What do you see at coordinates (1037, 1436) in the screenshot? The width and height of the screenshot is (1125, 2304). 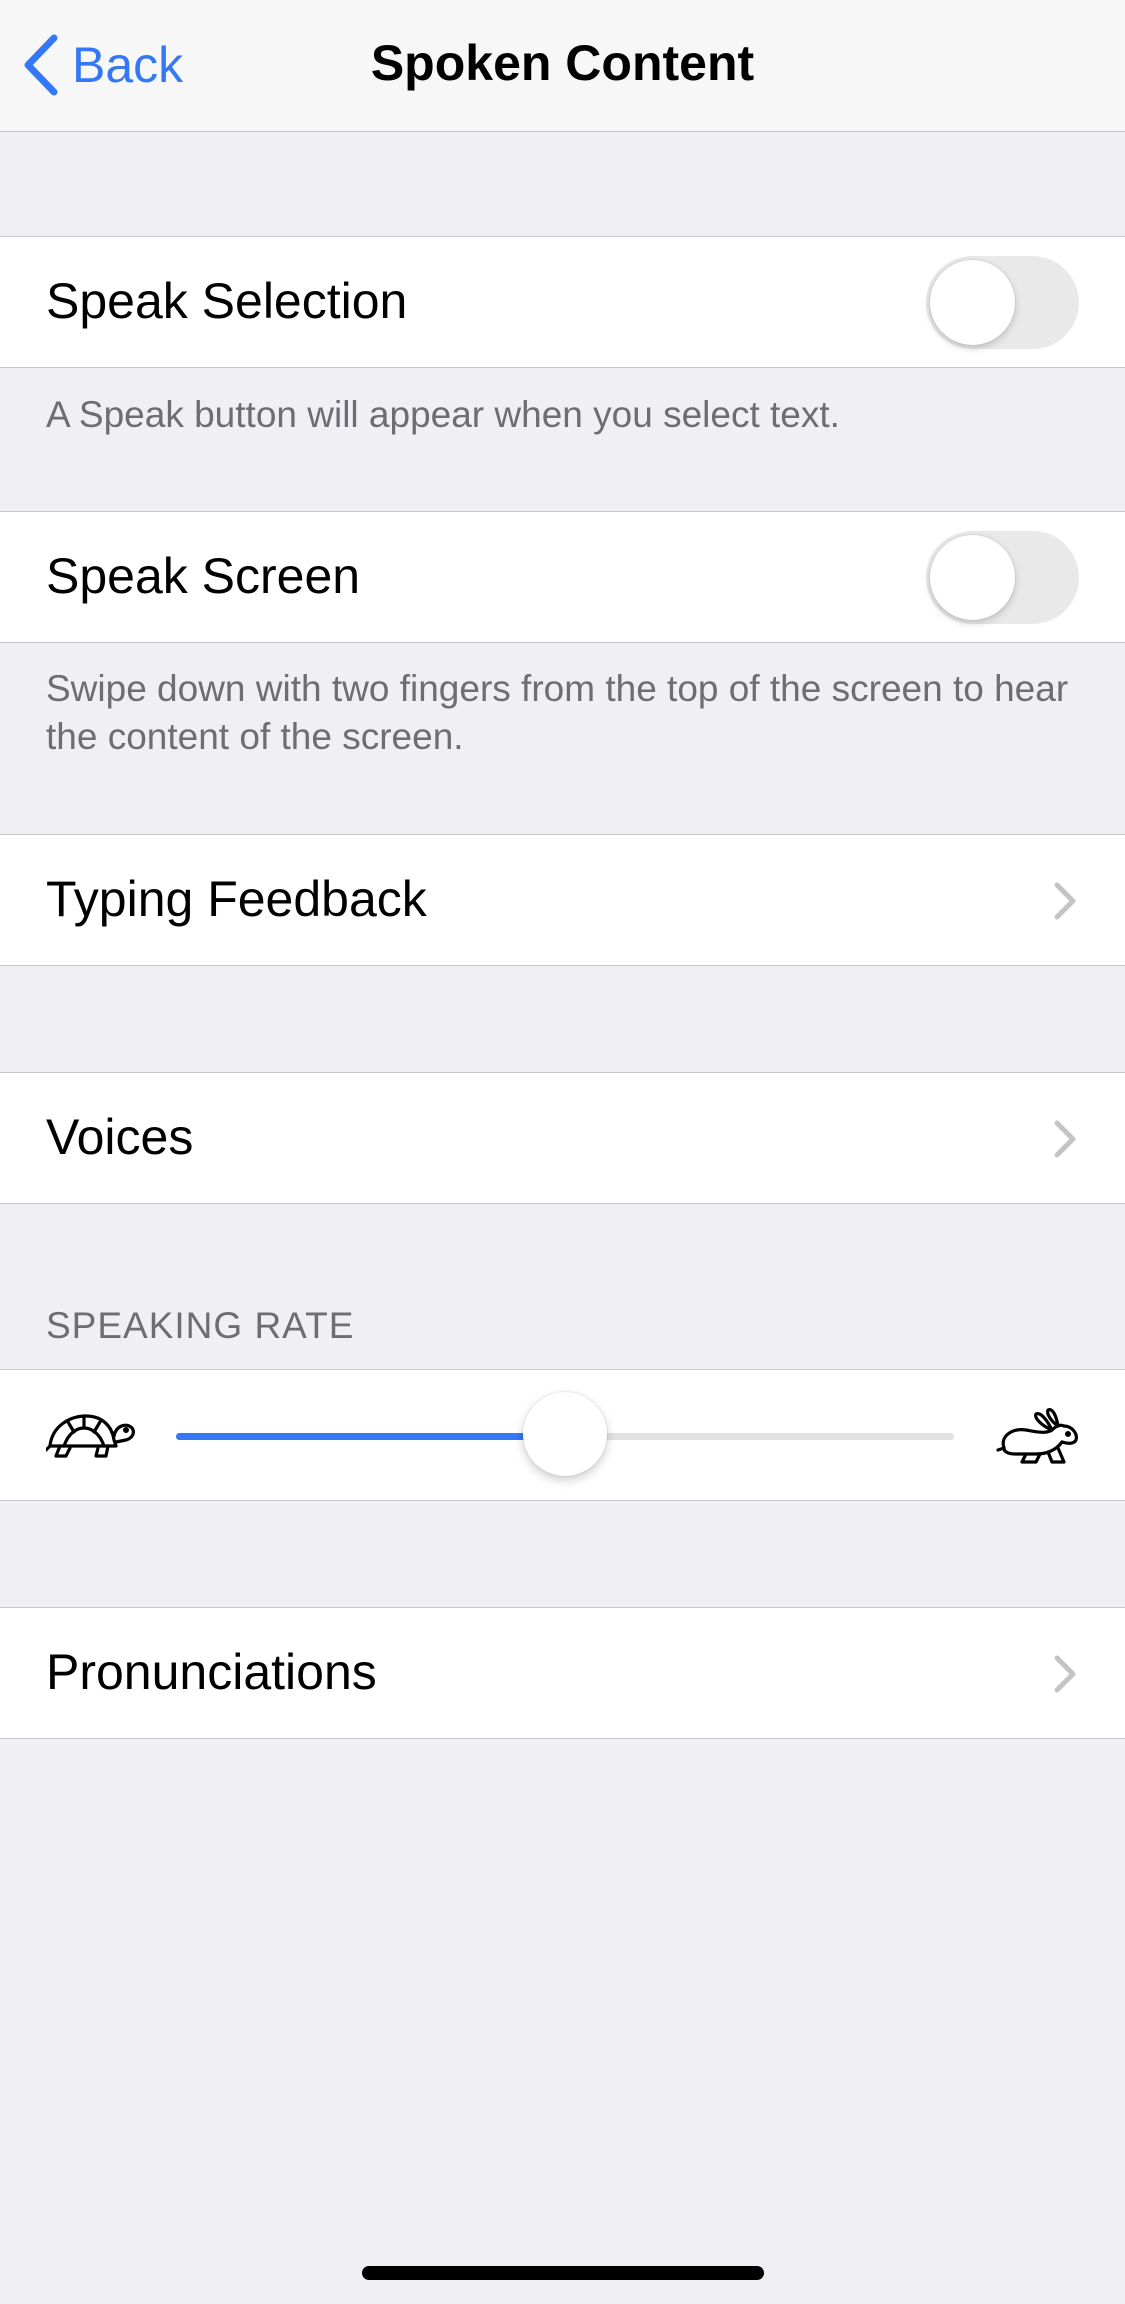 I see `rabbit-icon` at bounding box center [1037, 1436].